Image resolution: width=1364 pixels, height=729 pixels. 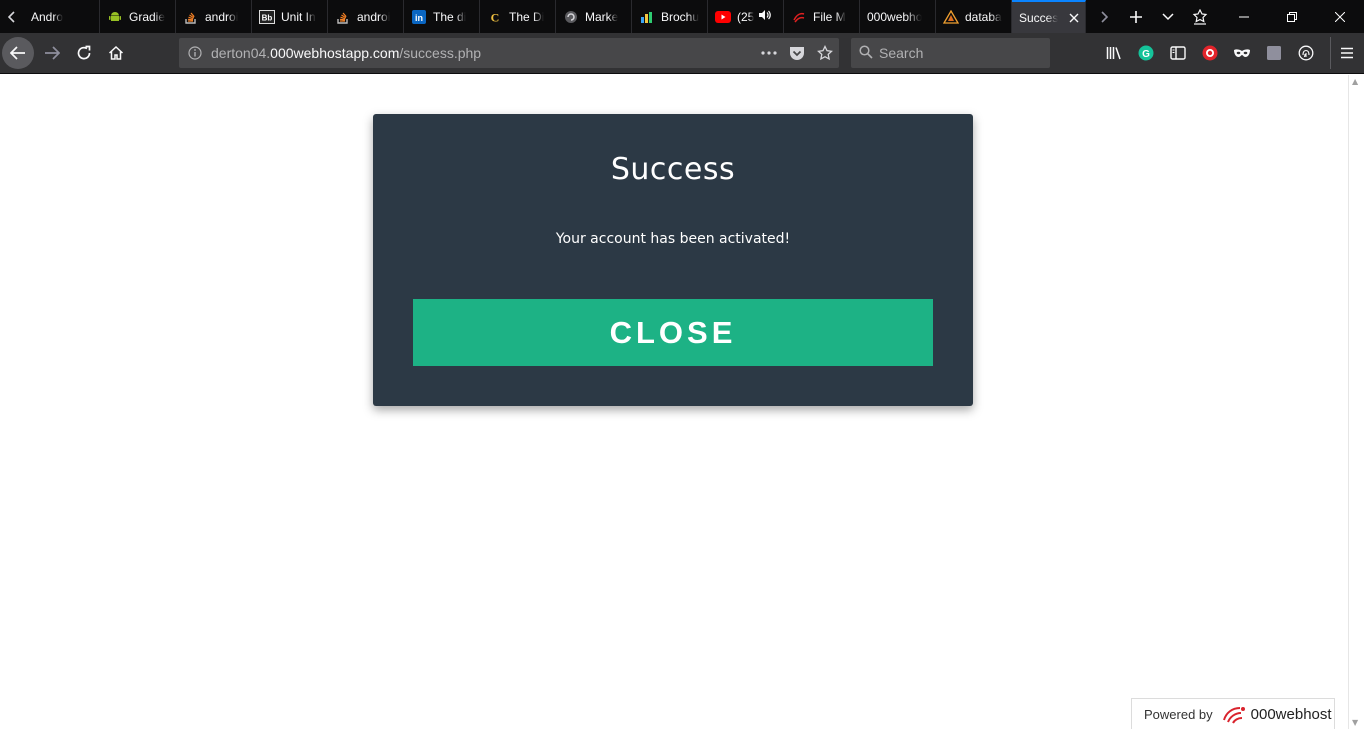 I want to click on restore-icon, so click(x=1292, y=16).